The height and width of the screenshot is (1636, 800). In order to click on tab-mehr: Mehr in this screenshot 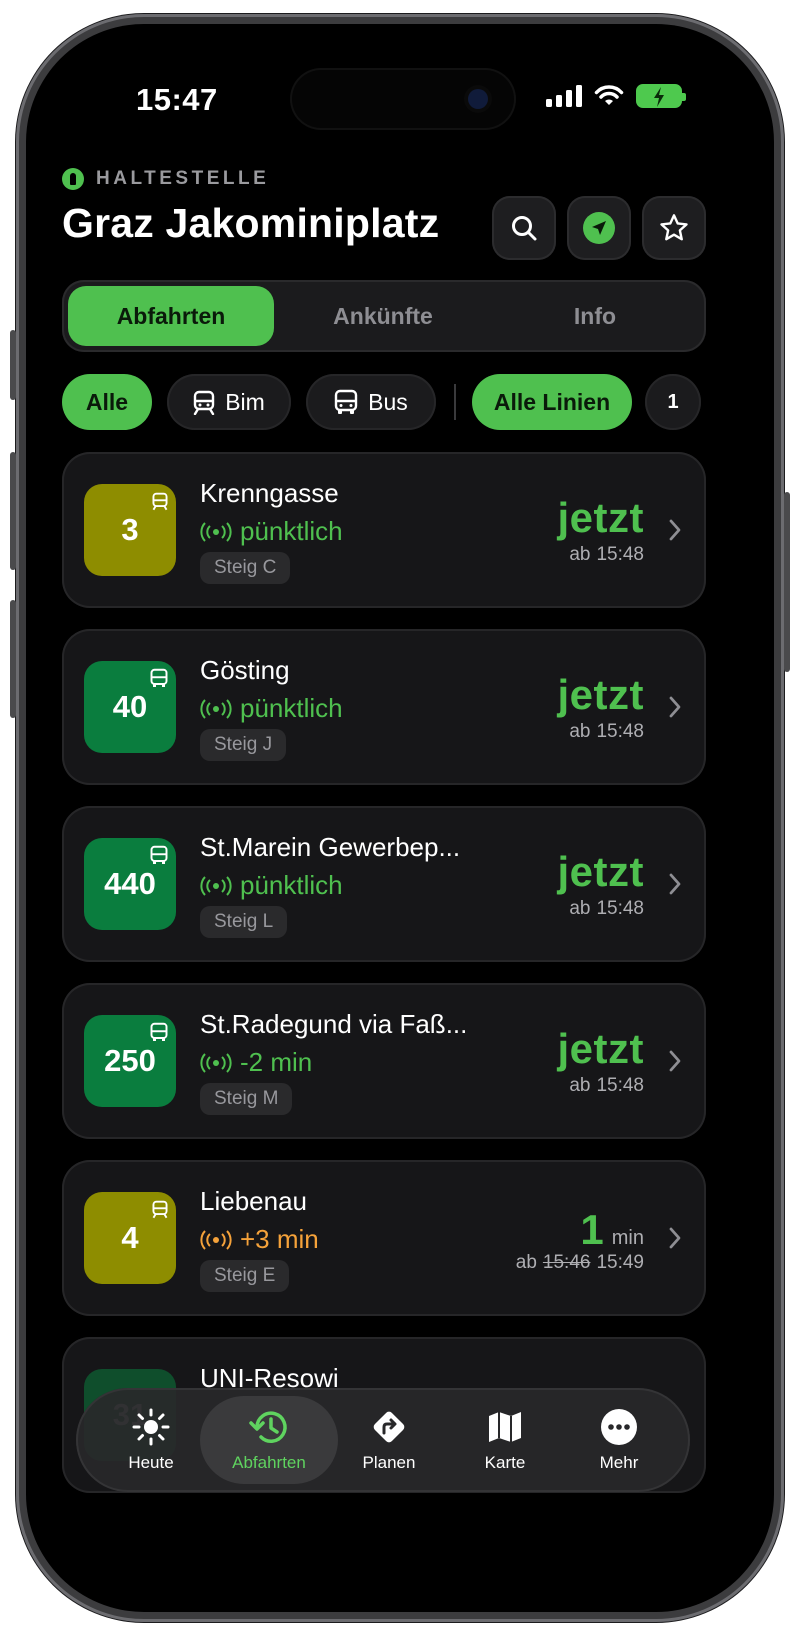, I will do `click(619, 1440)`.